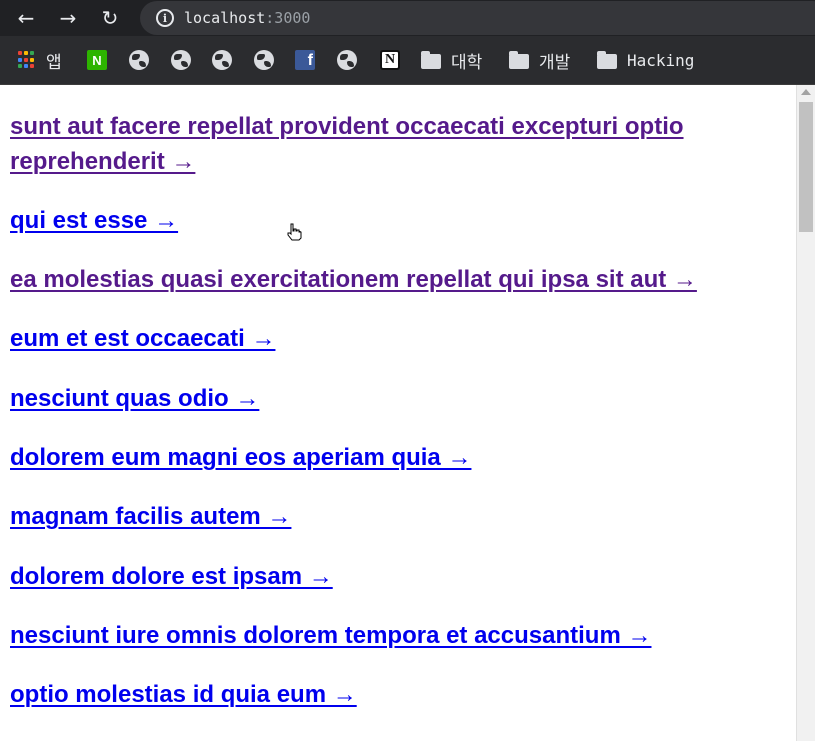  What do you see at coordinates (54, 62) in the screenshot?
I see `bookmark-label: 앱` at bounding box center [54, 62].